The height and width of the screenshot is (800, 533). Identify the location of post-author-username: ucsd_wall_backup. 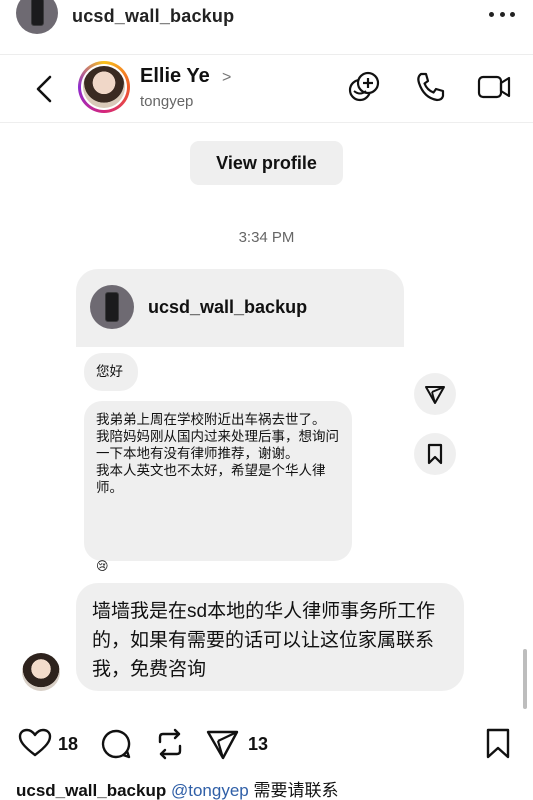
(153, 16).